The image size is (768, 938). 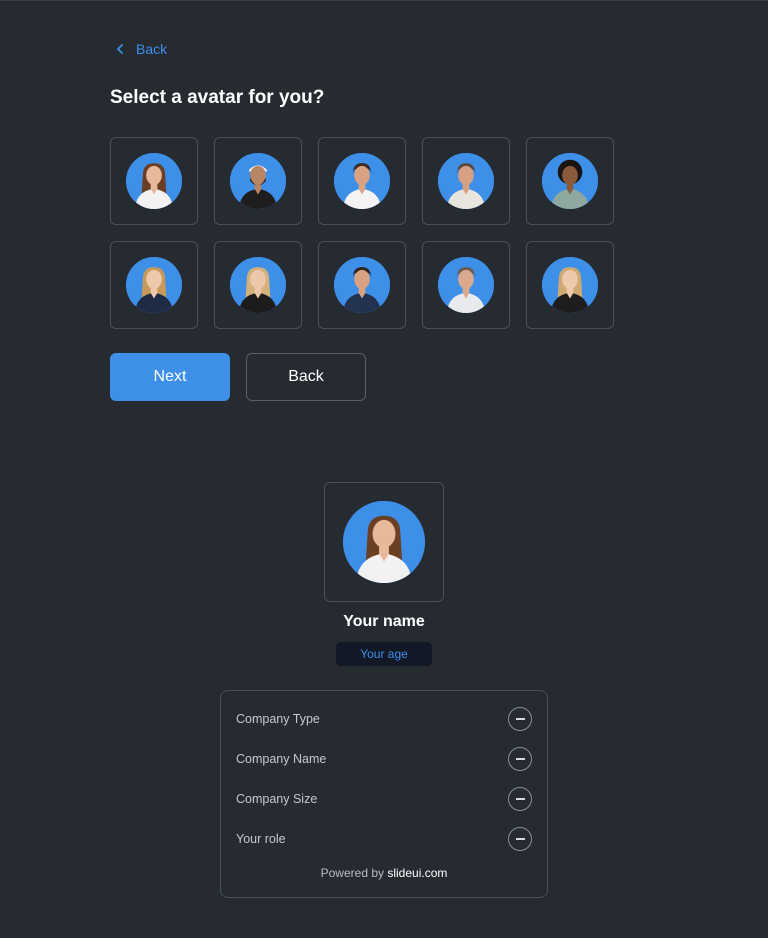 I want to click on company-size-remove-button, so click(x=520, y=799).